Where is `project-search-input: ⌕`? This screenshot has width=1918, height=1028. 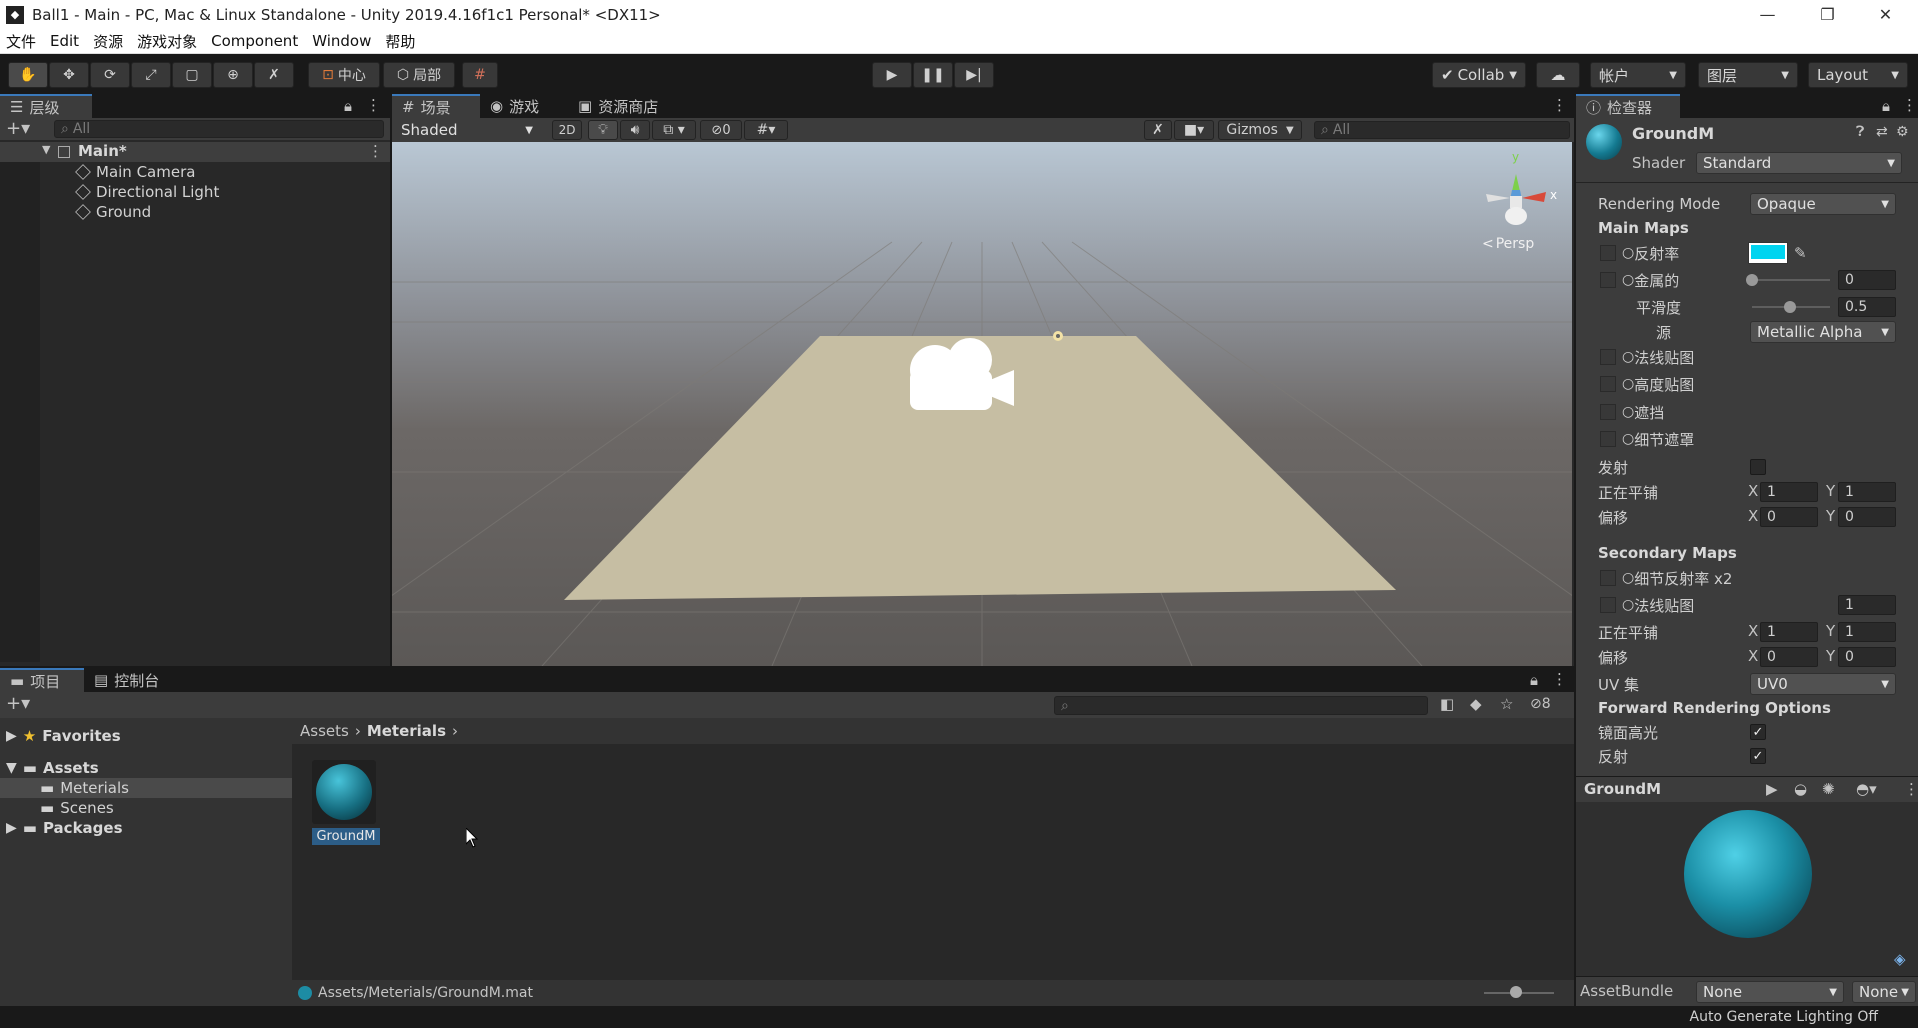
project-search-input: ⌕ is located at coordinates (1241, 705).